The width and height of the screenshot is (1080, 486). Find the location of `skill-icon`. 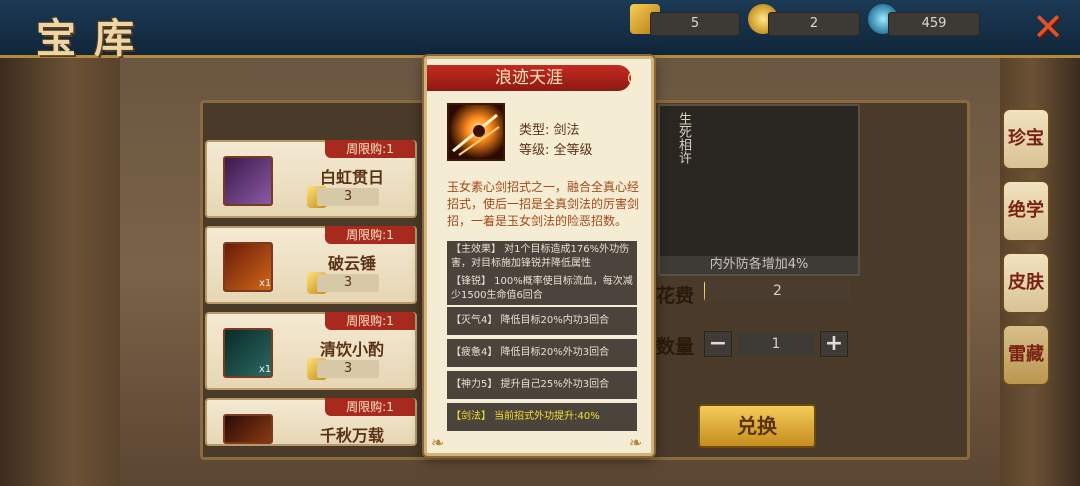

skill-icon is located at coordinates (476, 132).